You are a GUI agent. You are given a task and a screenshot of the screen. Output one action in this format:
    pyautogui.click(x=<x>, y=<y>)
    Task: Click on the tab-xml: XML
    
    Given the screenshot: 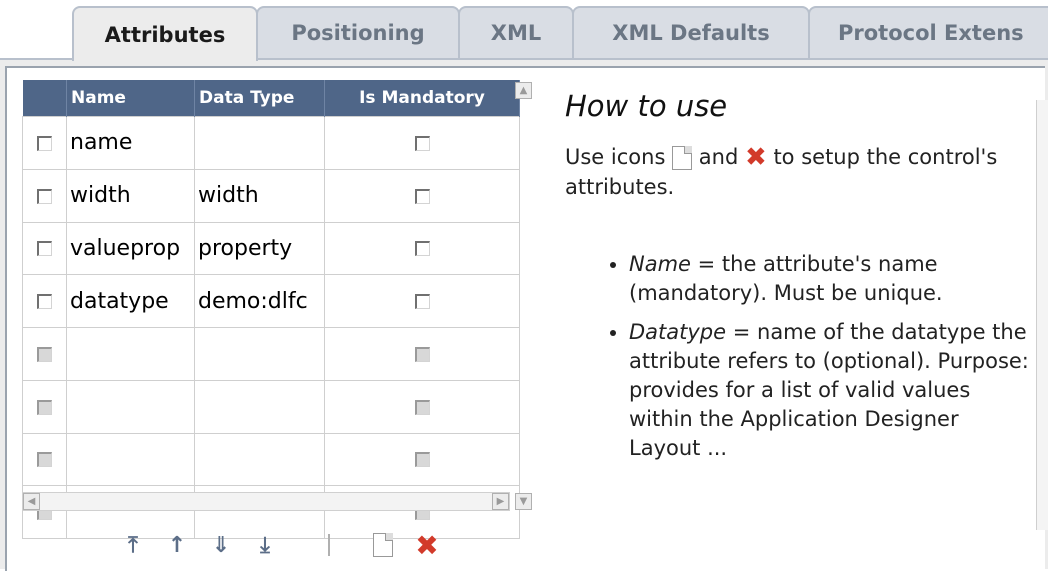 What is the action you would take?
    pyautogui.click(x=516, y=32)
    